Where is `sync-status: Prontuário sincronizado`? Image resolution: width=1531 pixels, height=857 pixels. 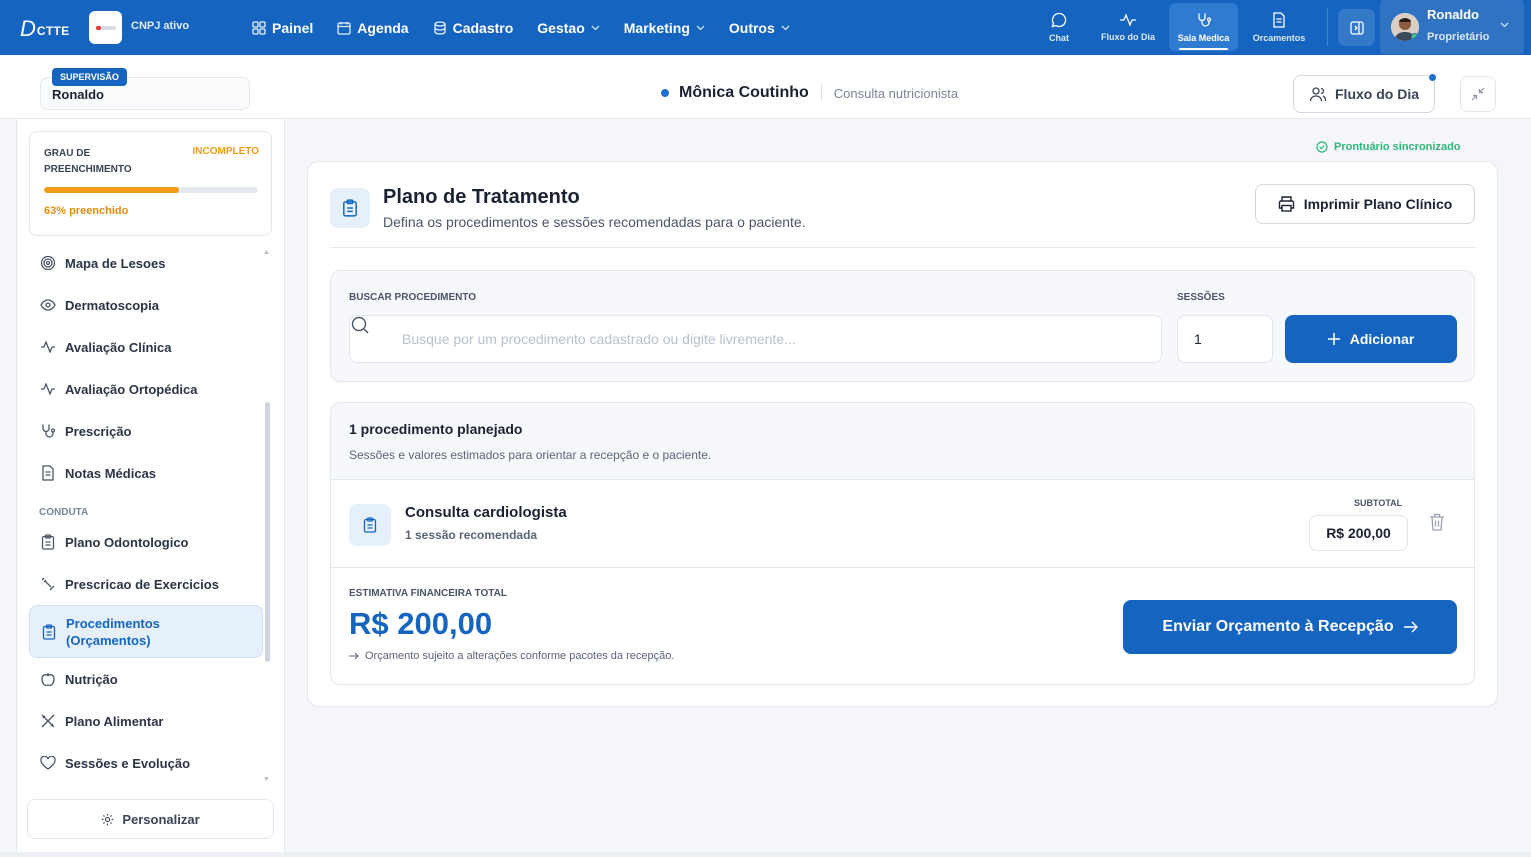
sync-status: Prontuário sincronizado is located at coordinates (1388, 147).